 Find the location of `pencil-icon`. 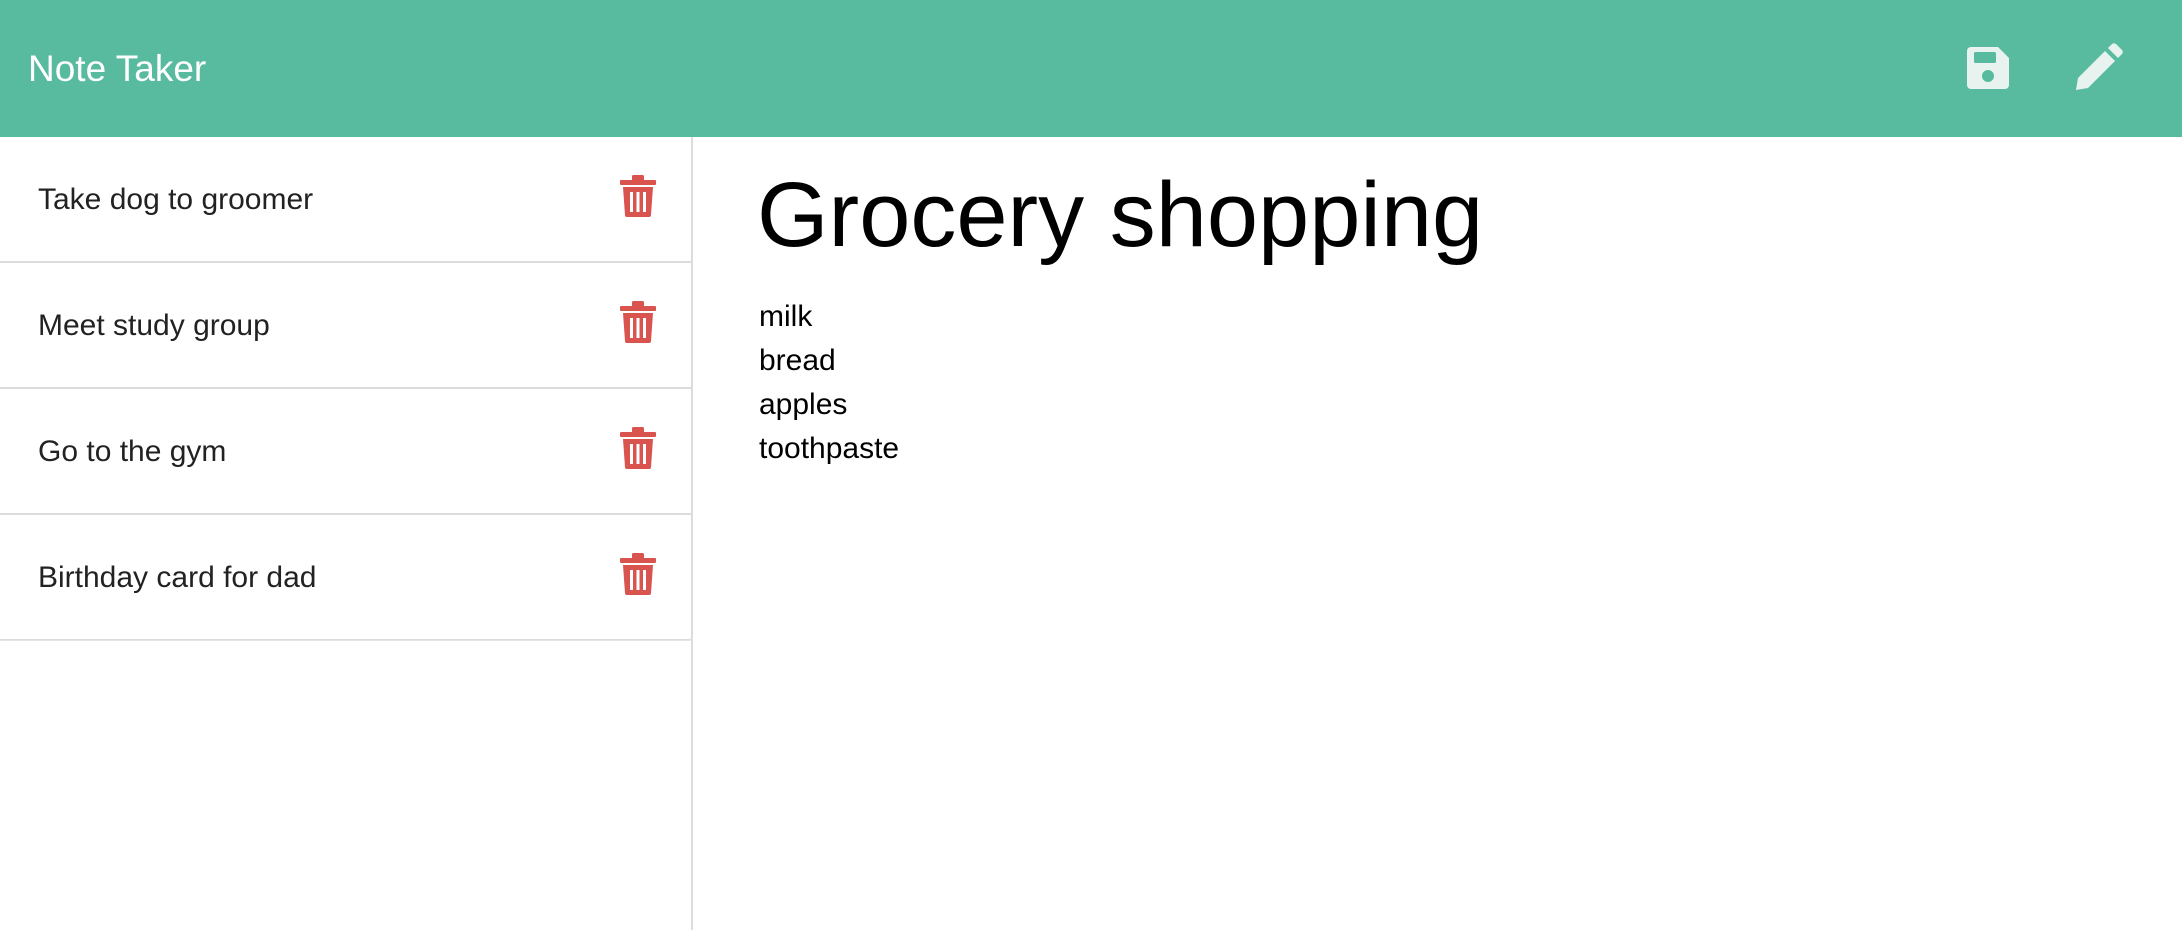

pencil-icon is located at coordinates (2099, 66).